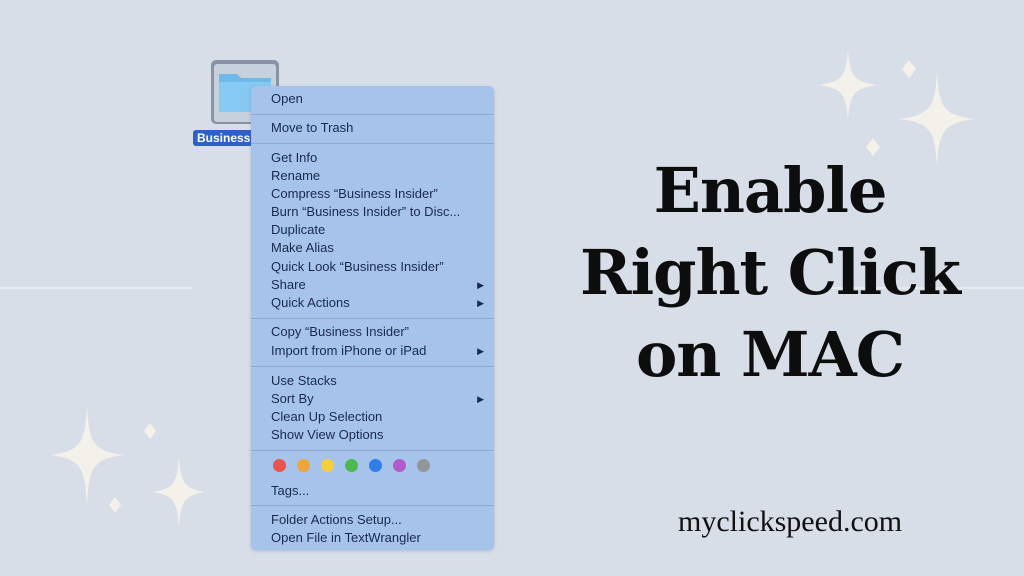 This screenshot has height=576, width=1024. What do you see at coordinates (327, 416) in the screenshot?
I see `menu-item-label: Clean Up Selection` at bounding box center [327, 416].